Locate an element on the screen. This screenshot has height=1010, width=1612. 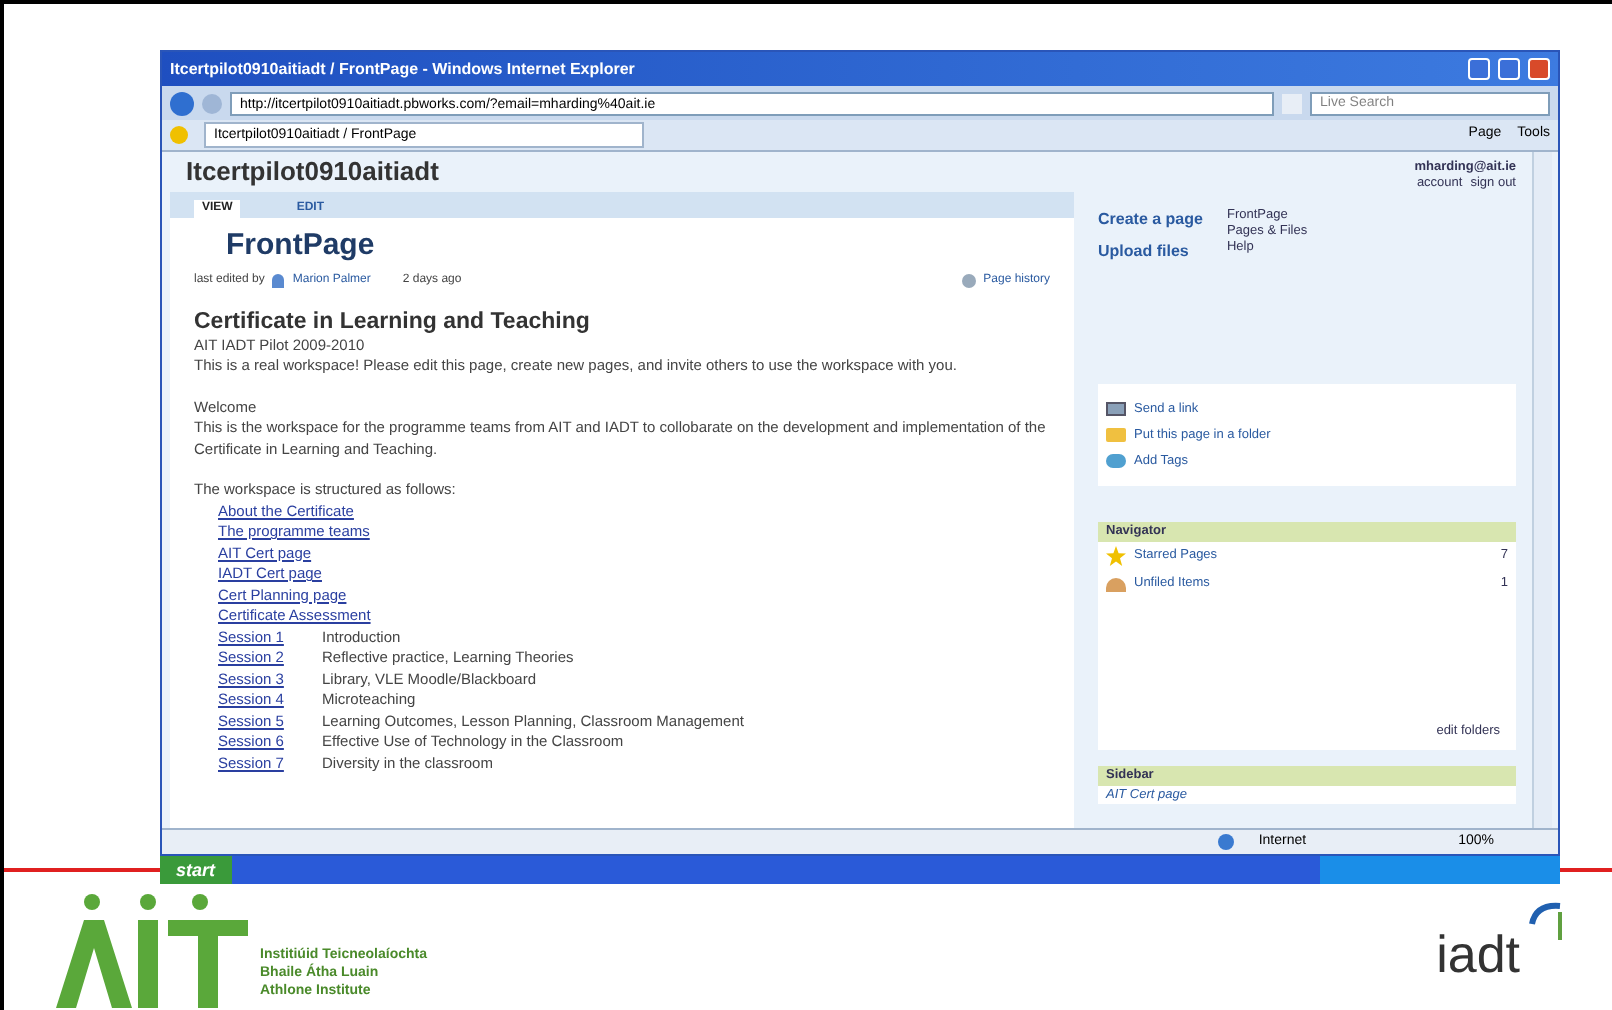
star-icon is located at coordinates (1116, 556).